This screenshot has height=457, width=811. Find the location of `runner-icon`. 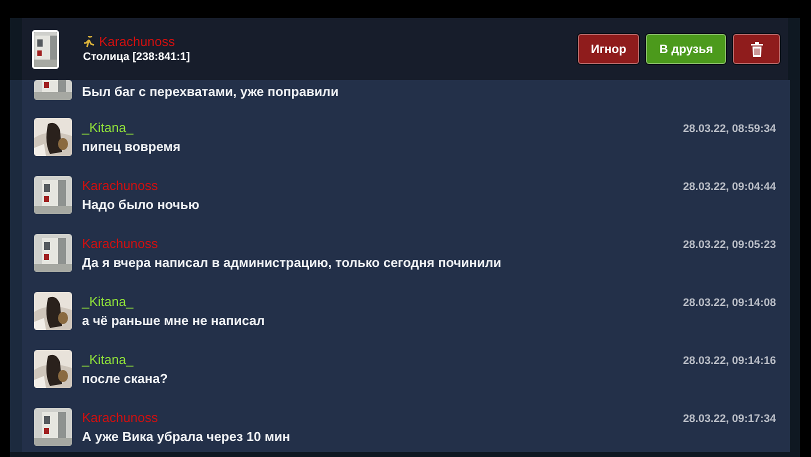

runner-icon is located at coordinates (89, 42).